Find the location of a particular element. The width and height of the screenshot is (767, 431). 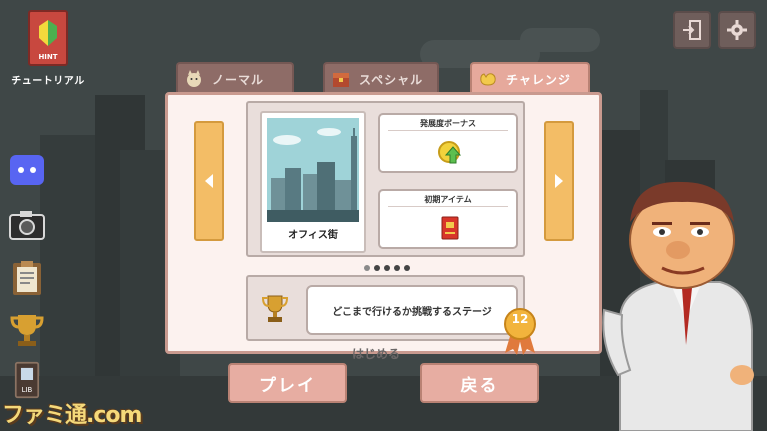

stage-card: オフィス街 is located at coordinates (313, 182).